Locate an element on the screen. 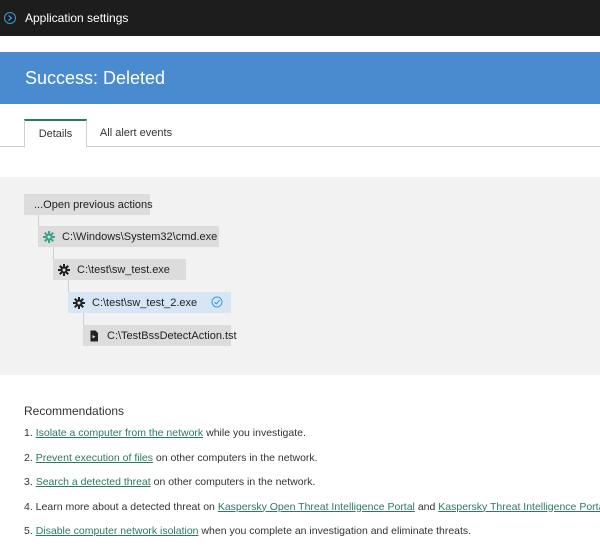 This screenshot has width=600, height=550. banner-title: Success: Deleted is located at coordinates (95, 77).